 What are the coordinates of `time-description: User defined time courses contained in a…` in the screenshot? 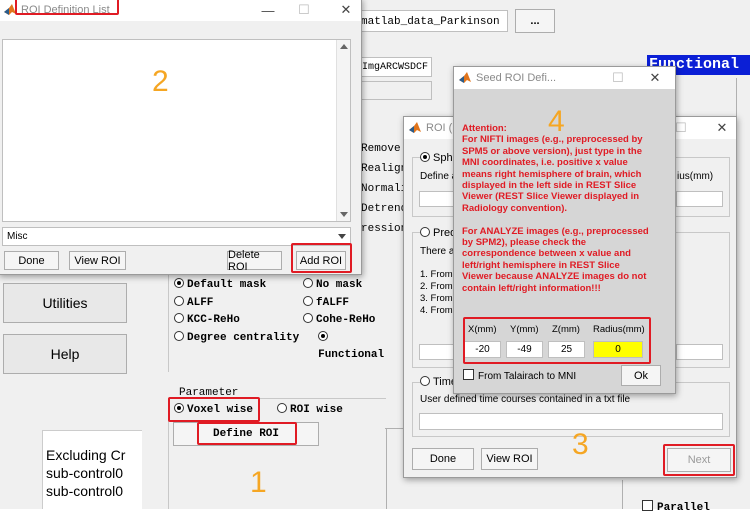 It's located at (525, 399).